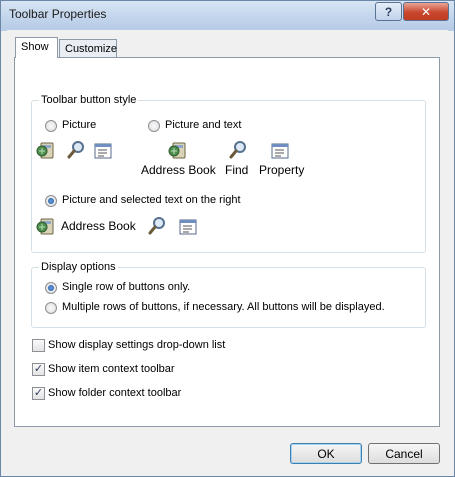 Image resolution: width=455 pixels, height=477 pixels. I want to click on radio-single-row-label: Single row of buttons only., so click(126, 287).